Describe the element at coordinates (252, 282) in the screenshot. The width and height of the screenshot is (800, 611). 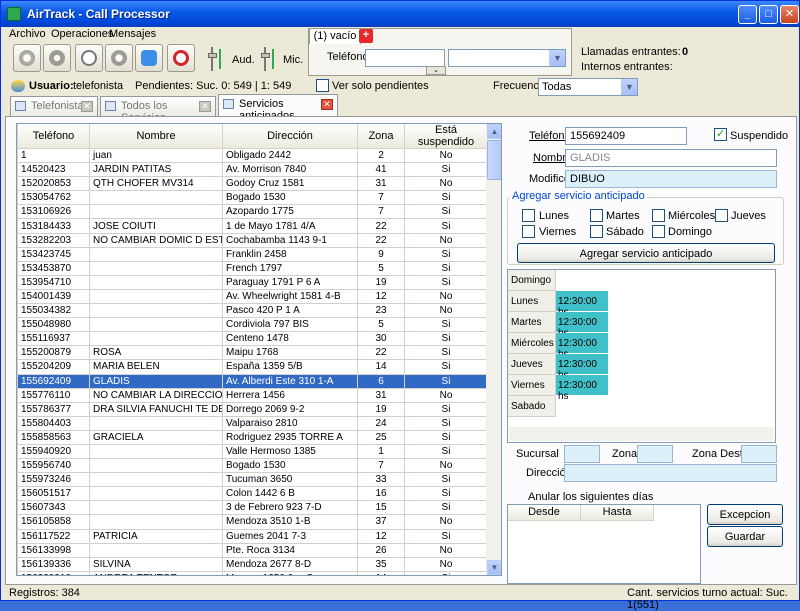
I see `table-row: 153954710 Paraguay 1791 P 6 A 19 Si` at that location.